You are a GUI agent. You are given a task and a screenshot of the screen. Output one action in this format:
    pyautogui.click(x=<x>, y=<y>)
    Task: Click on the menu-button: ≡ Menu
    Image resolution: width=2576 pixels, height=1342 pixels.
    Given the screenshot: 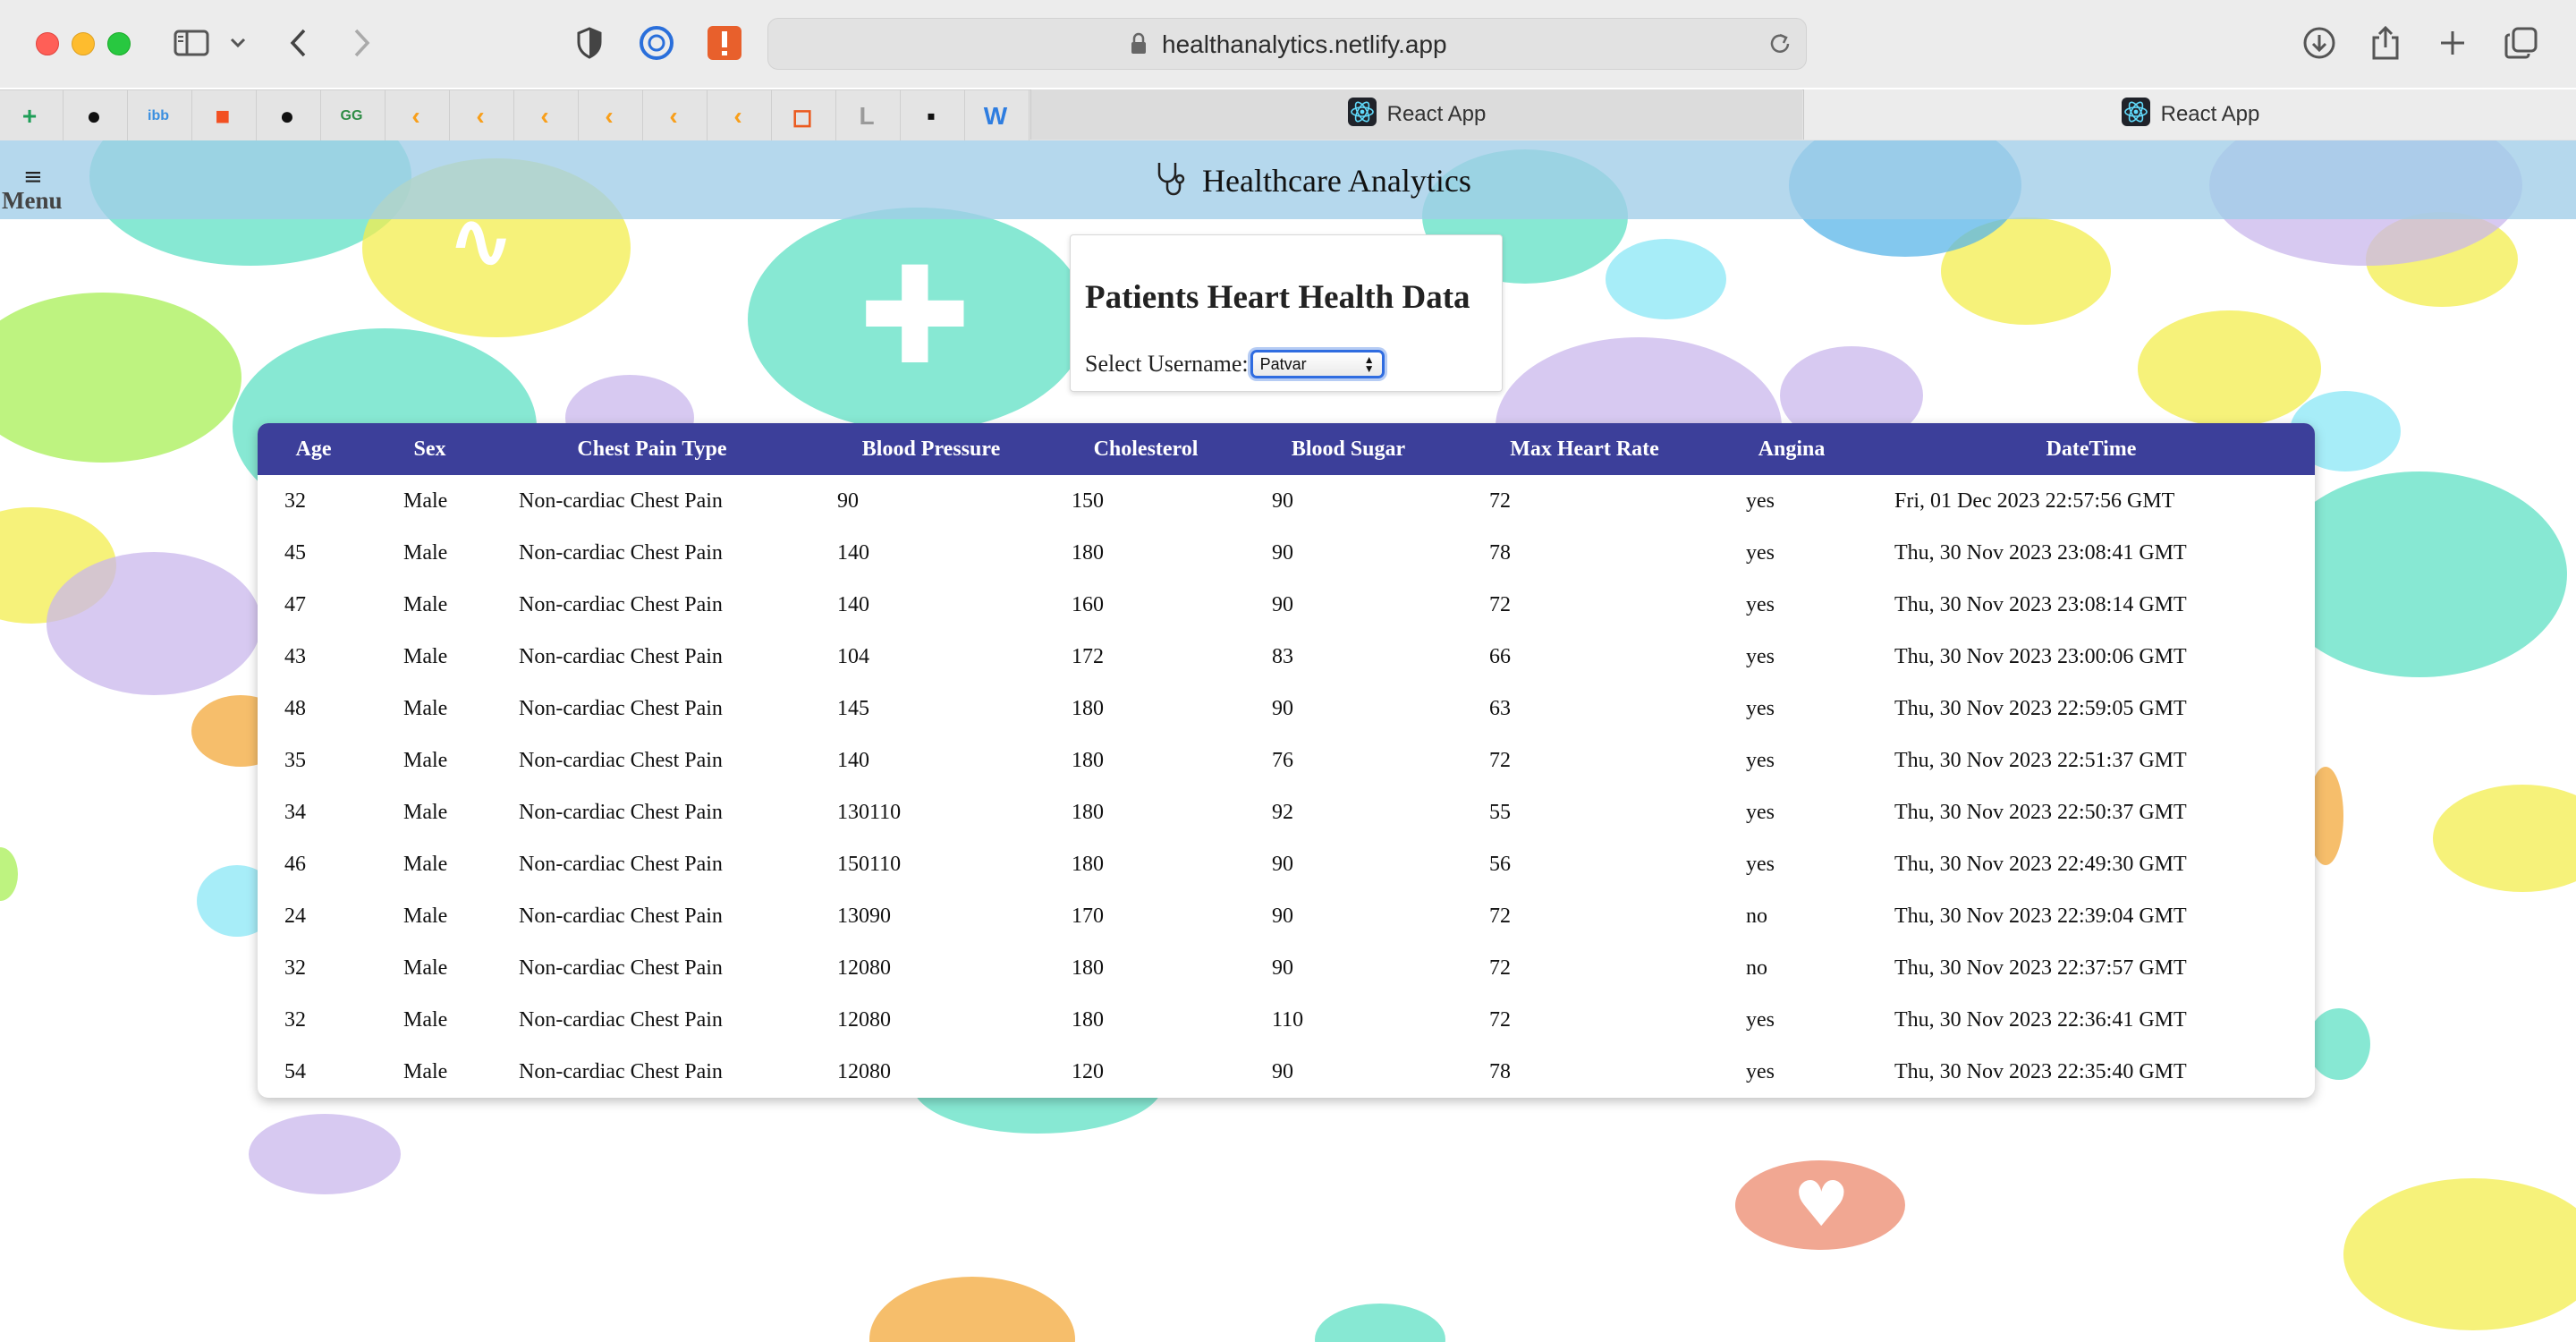 What is the action you would take?
    pyautogui.click(x=37, y=191)
    